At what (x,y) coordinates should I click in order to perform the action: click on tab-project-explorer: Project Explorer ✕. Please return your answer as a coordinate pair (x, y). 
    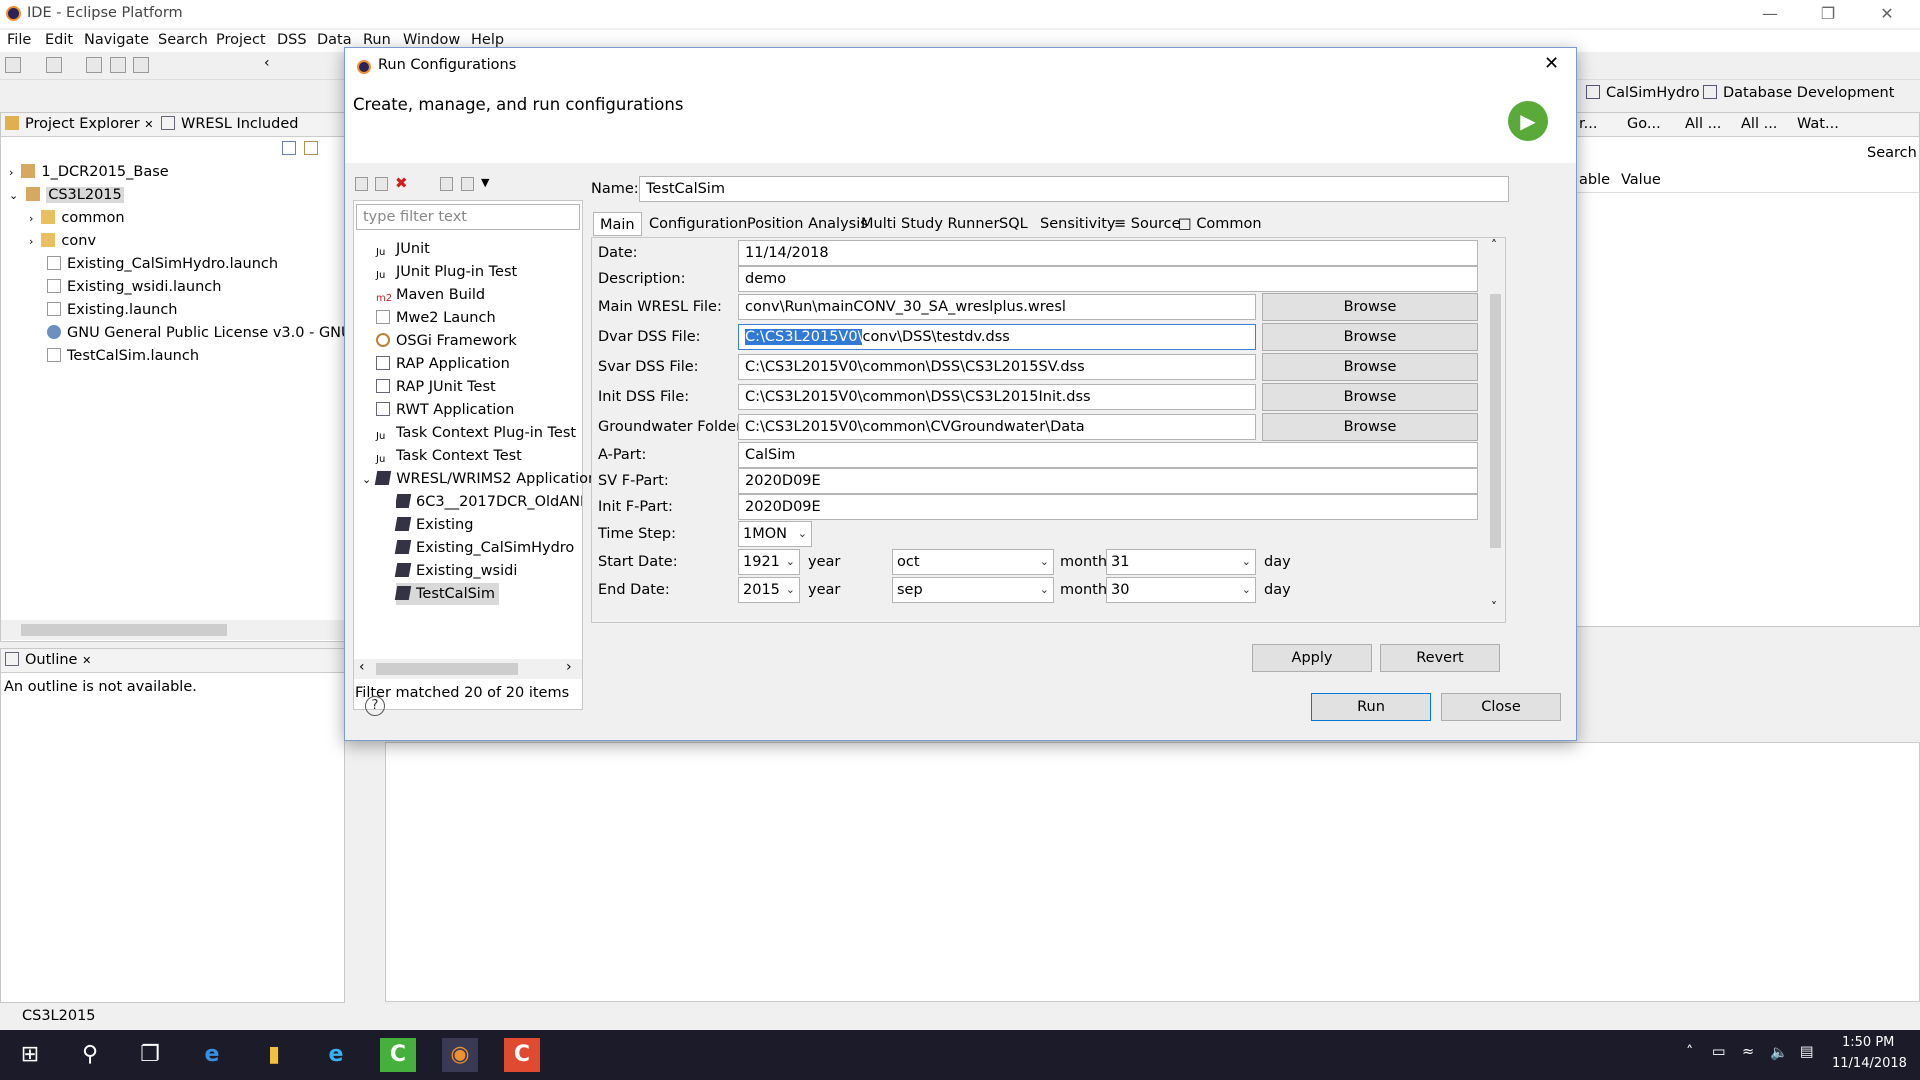
    Looking at the image, I should click on (79, 124).